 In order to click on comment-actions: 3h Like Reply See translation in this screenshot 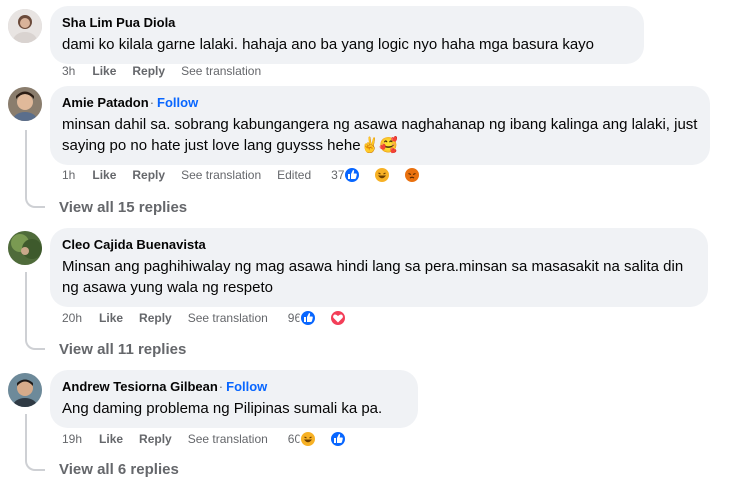, I will do `click(169, 71)`.